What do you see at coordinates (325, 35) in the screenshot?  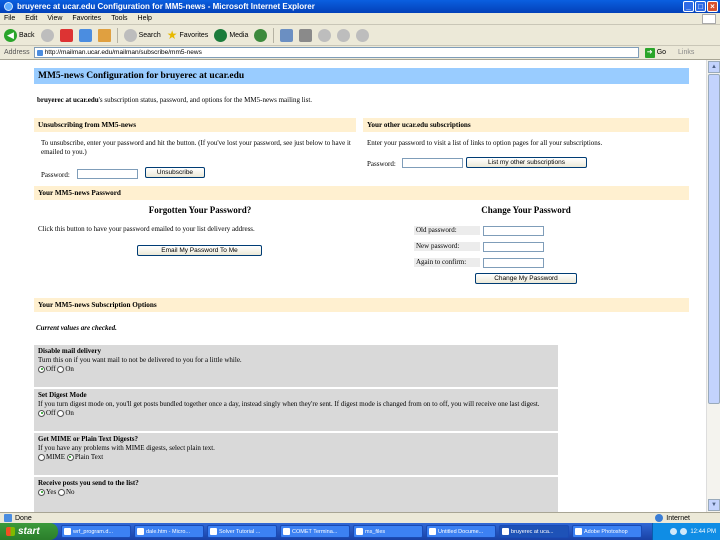 I see `edit-icon` at bounding box center [325, 35].